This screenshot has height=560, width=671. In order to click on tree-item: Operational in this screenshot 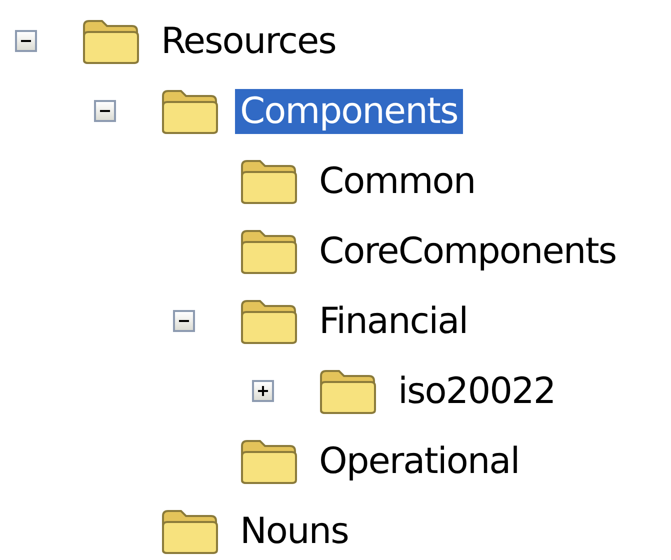, I will do `click(419, 461)`.